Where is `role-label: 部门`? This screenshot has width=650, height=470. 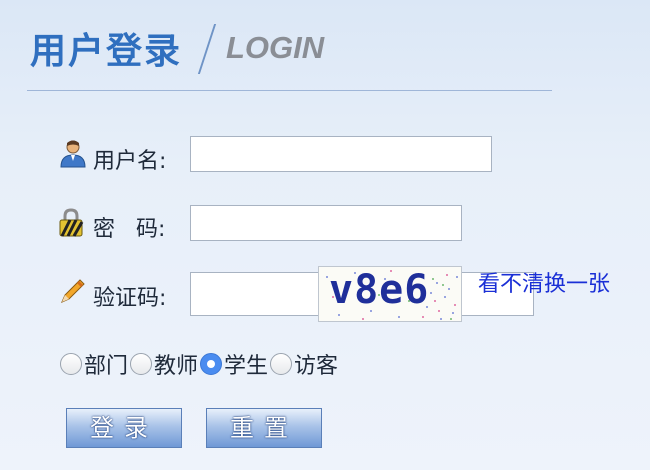
role-label: 部门 is located at coordinates (106, 366).